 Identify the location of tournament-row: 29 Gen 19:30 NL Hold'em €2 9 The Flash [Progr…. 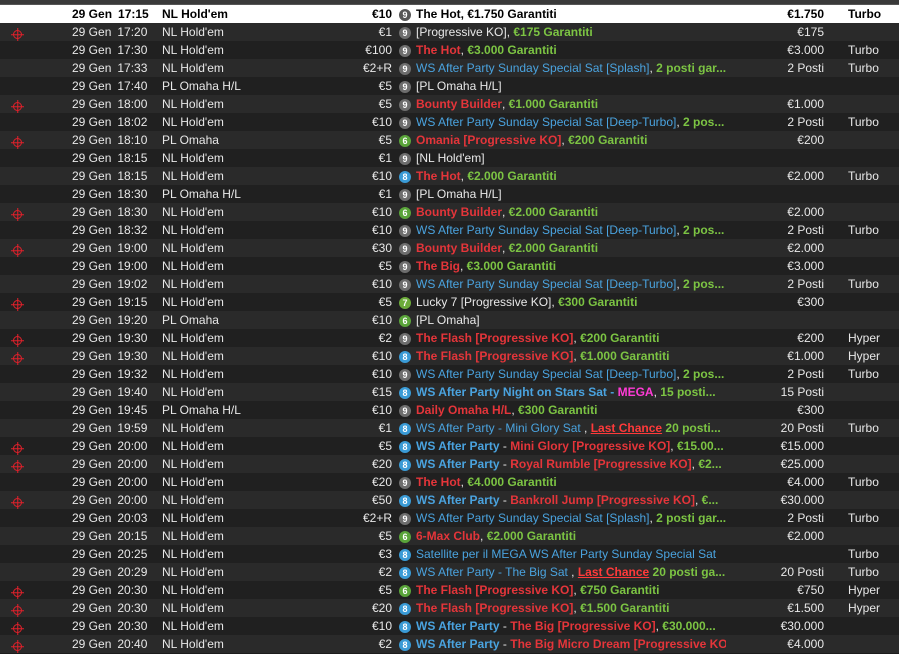
(449, 338).